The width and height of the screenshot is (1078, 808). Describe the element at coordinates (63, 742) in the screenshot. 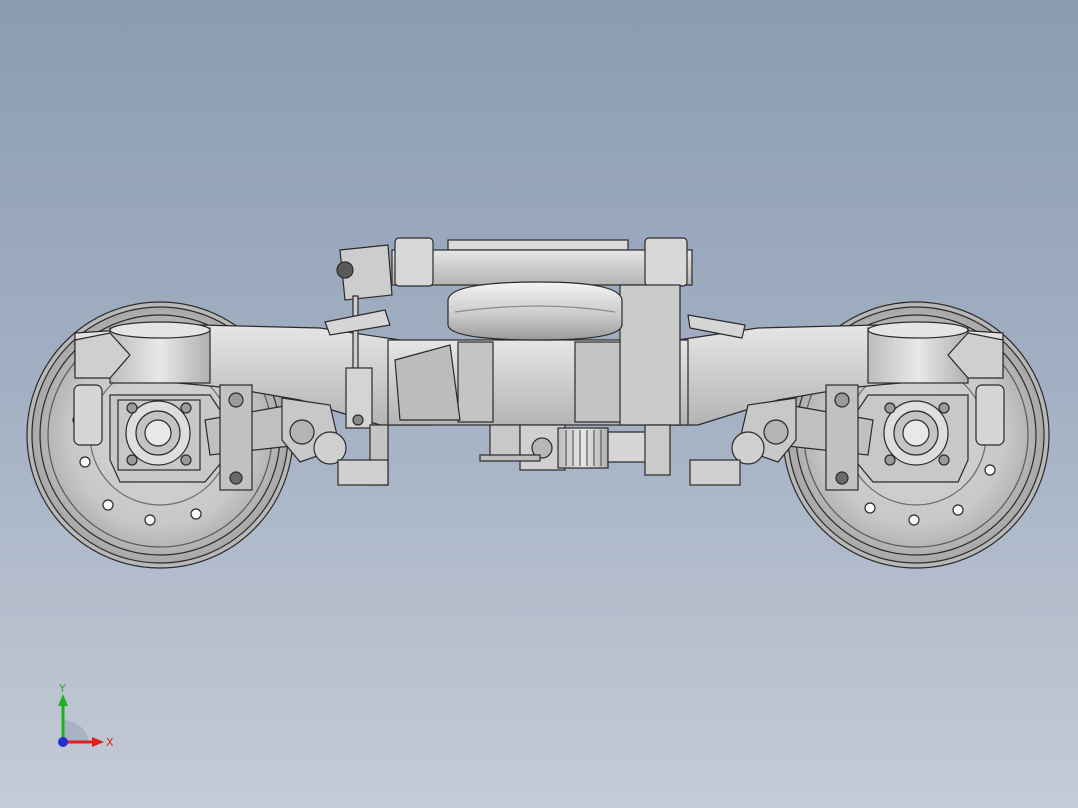

I see `z-axis-dot` at that location.